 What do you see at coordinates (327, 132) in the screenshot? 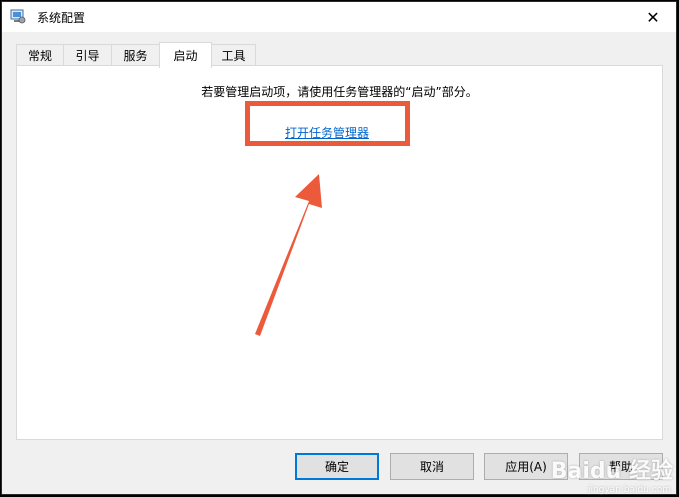
I see `open-task-manager-link: 打开任务管理器` at bounding box center [327, 132].